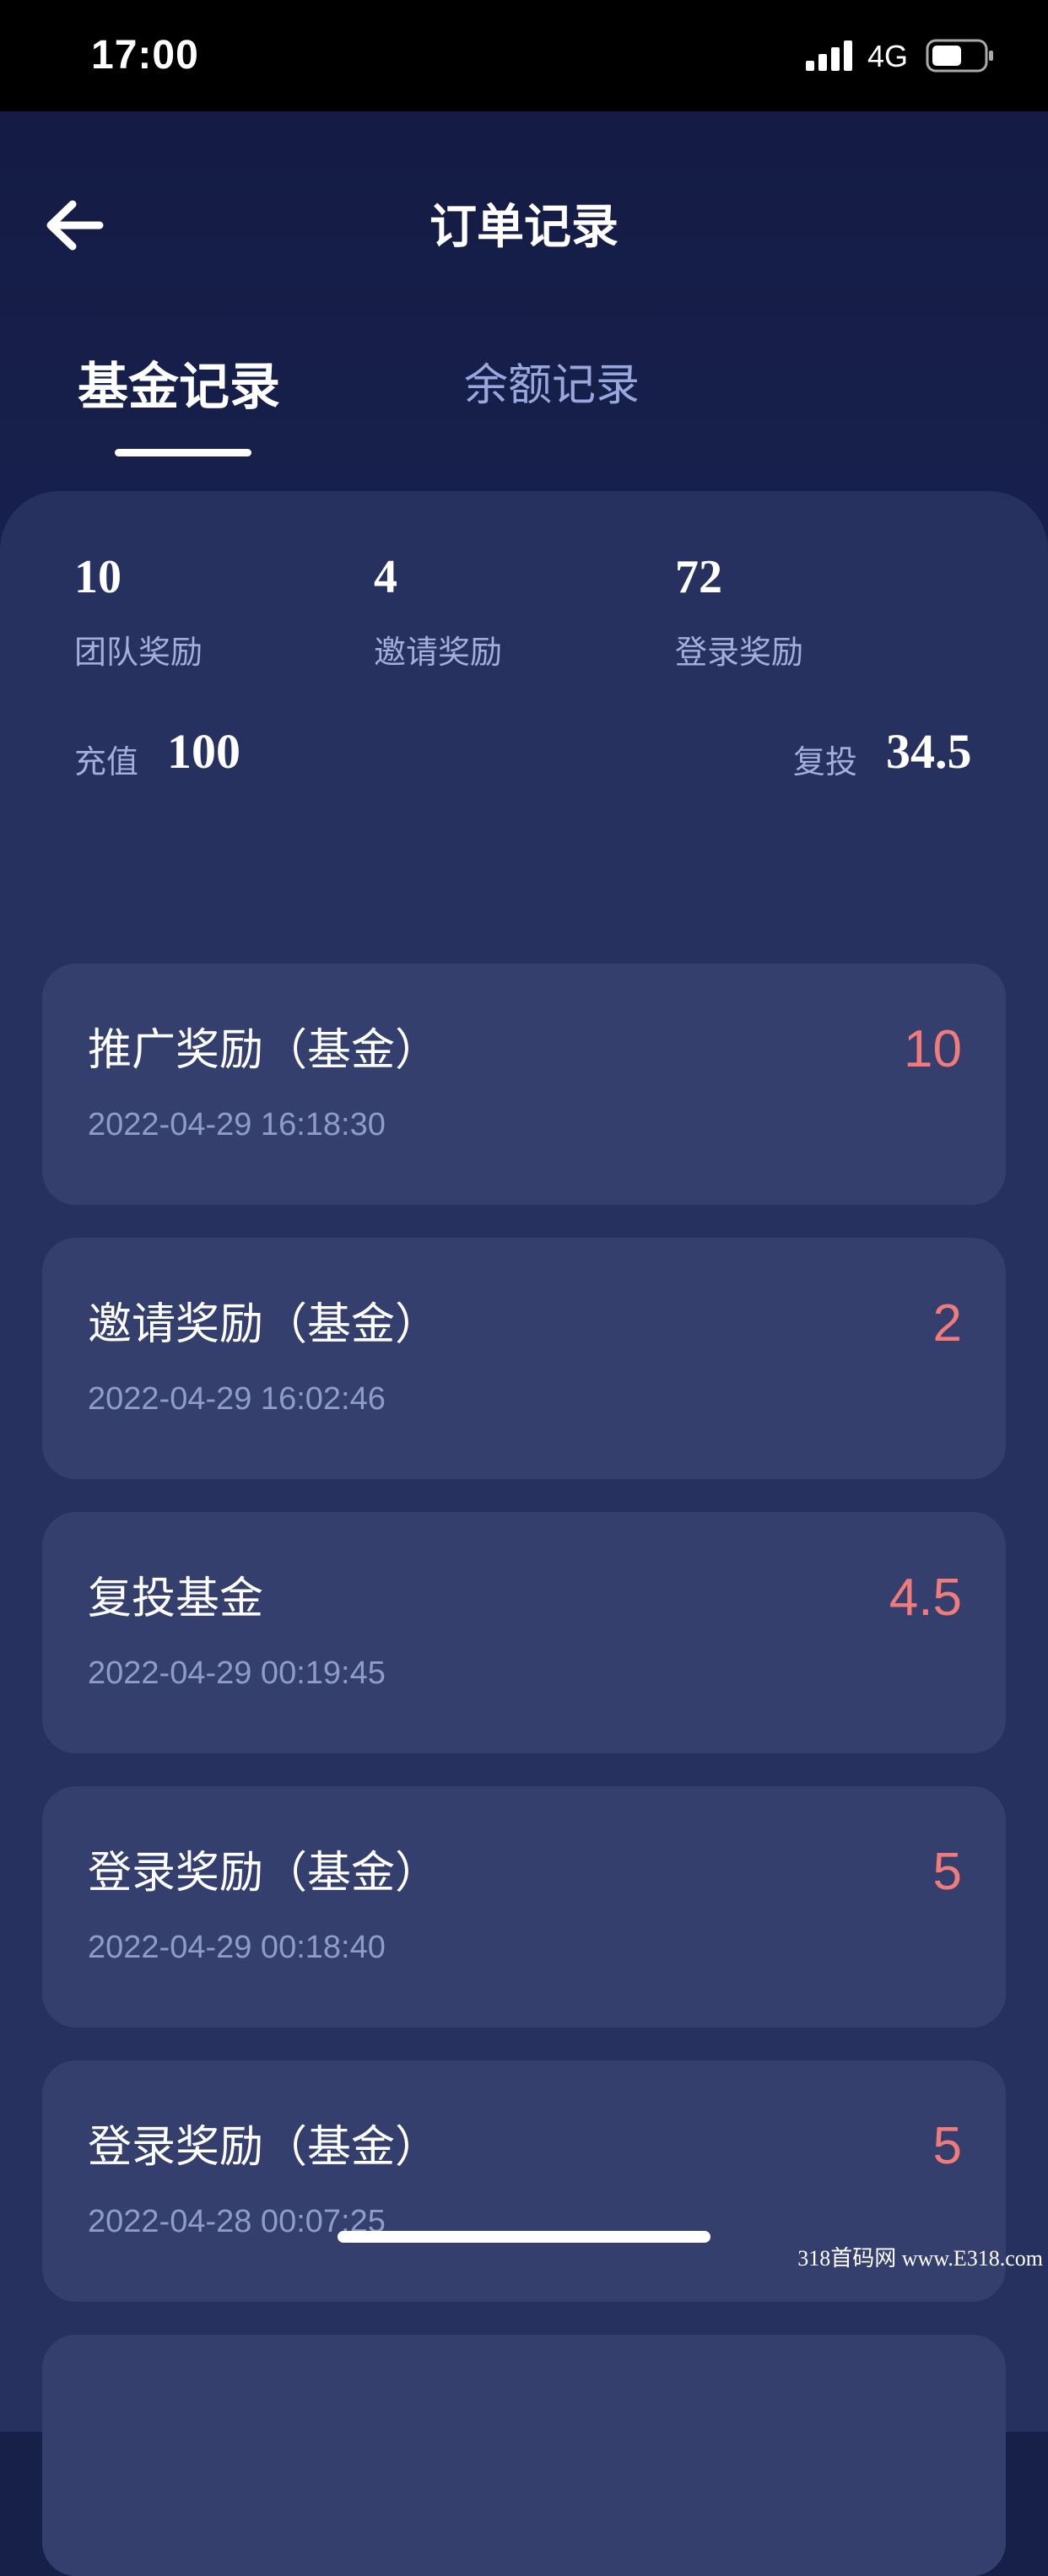 The height and width of the screenshot is (2576, 1048). Describe the element at coordinates (739, 653) in the screenshot. I see `login-reward-label: 登录奖励` at that location.